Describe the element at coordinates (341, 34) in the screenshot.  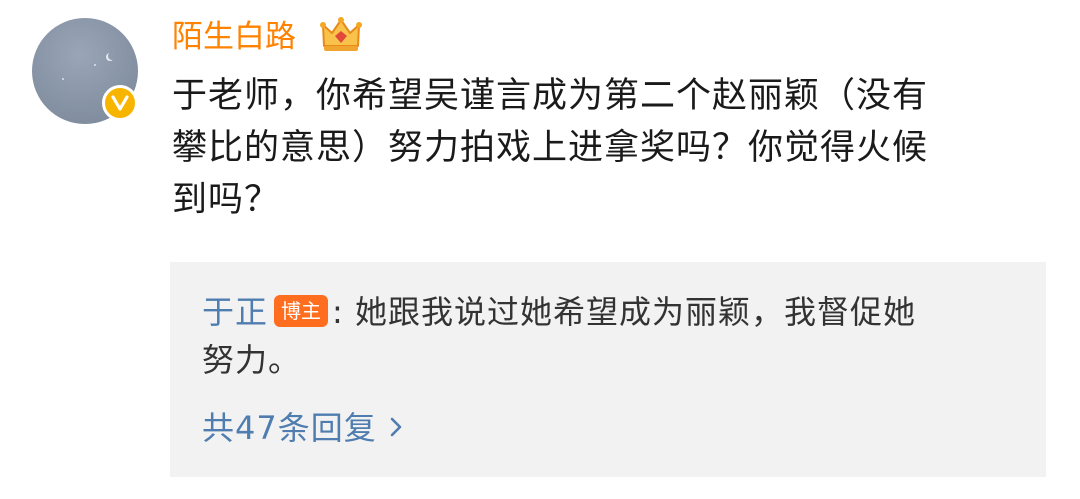
I see `crown-vip-icon` at that location.